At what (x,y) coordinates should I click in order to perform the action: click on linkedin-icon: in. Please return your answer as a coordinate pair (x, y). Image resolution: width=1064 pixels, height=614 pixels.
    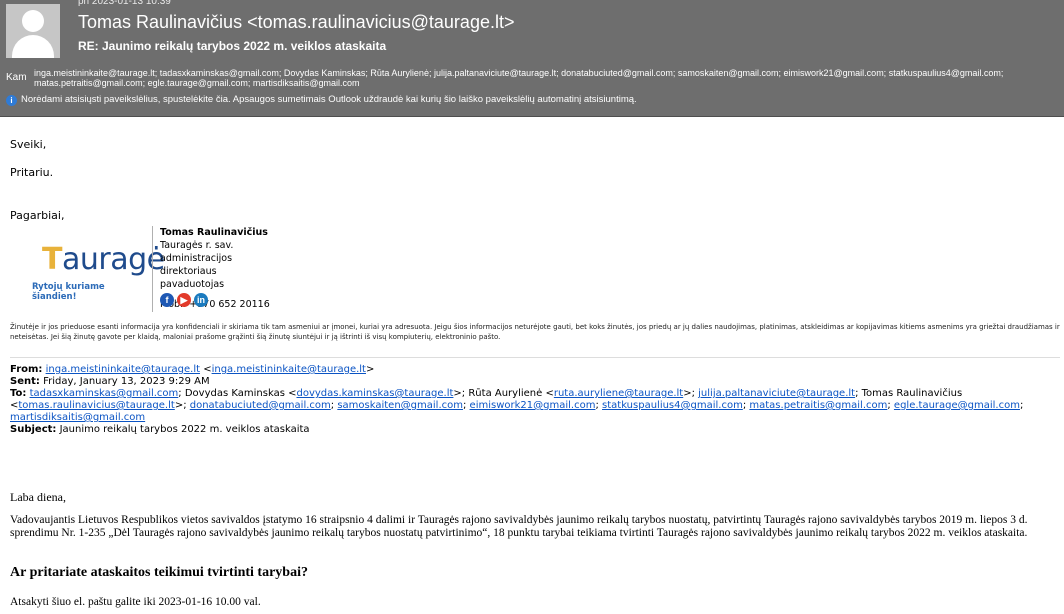
    Looking at the image, I should click on (201, 300).